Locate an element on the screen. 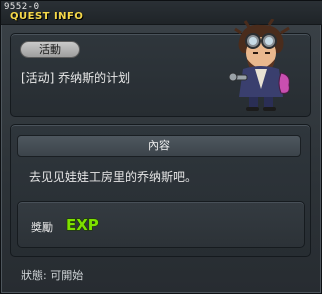 The image size is (322, 294). reward-label: 獎勵 is located at coordinates (42, 227).